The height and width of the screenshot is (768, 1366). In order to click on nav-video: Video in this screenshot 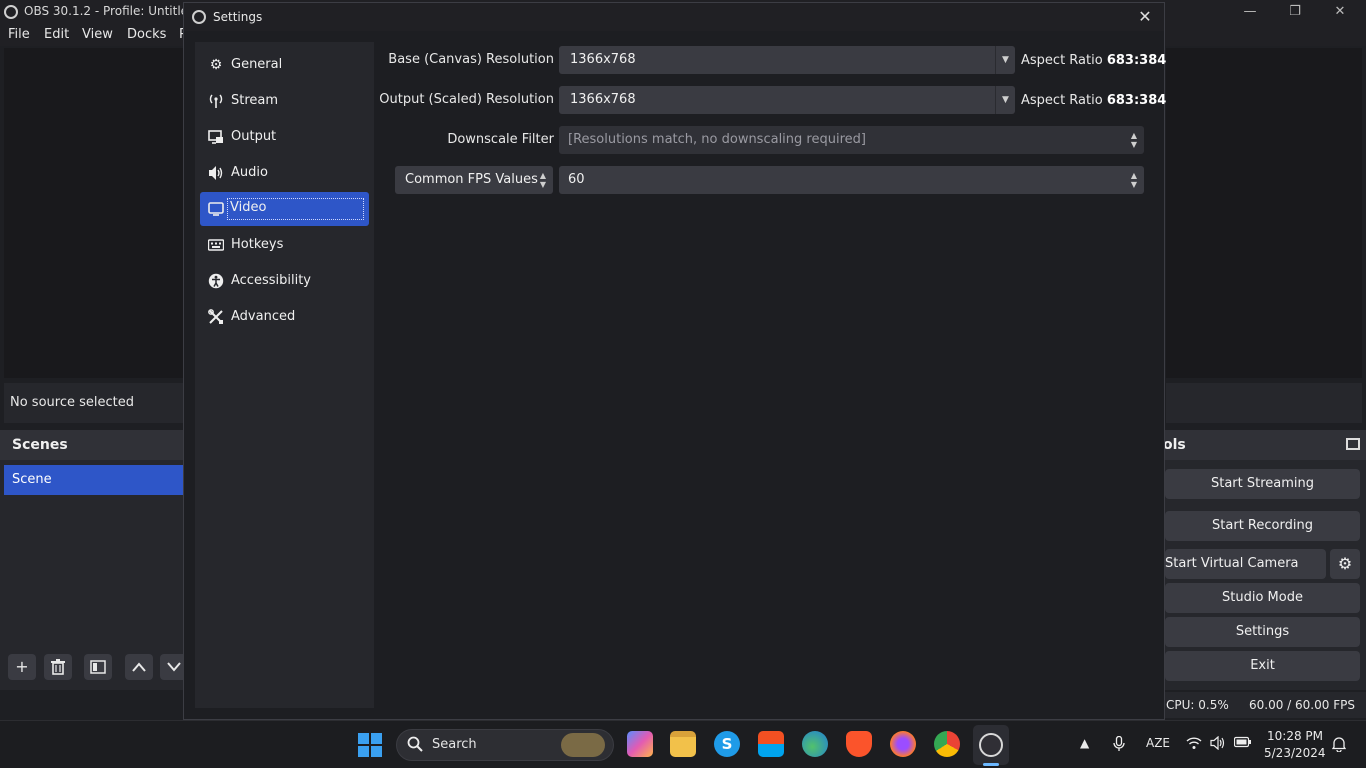, I will do `click(284, 209)`.